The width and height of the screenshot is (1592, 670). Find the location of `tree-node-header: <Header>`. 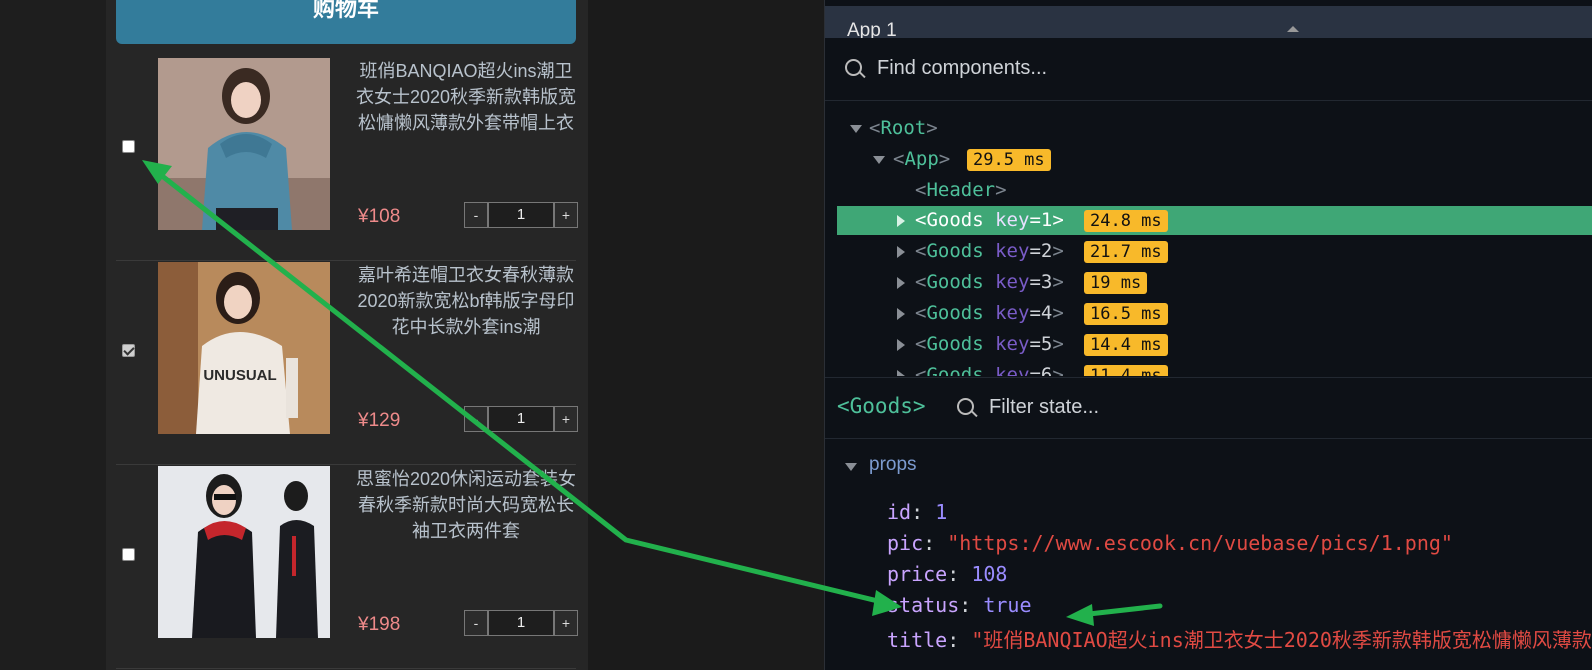

tree-node-header: <Header> is located at coordinates (1214, 190).